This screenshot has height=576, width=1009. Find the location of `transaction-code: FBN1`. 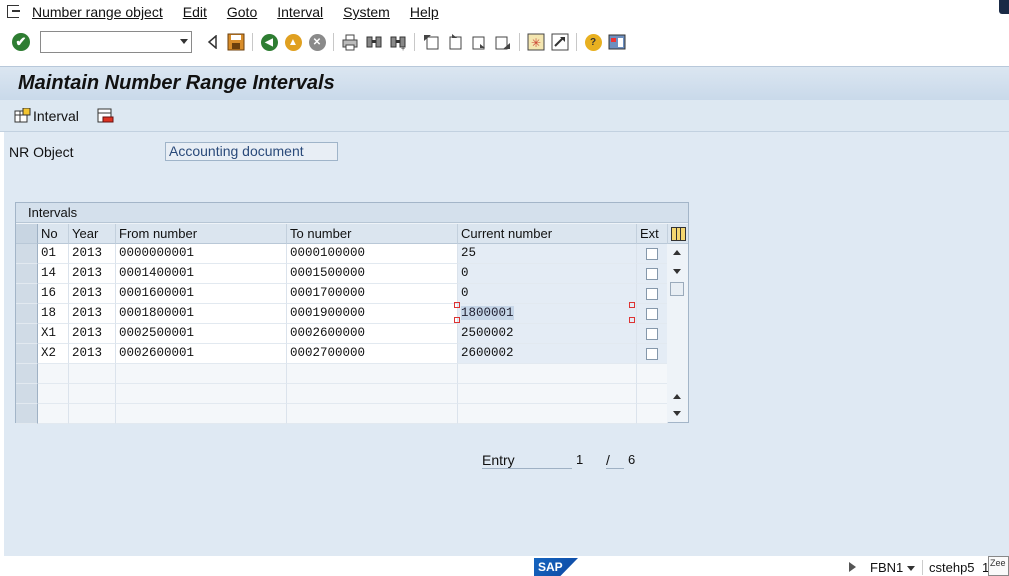

transaction-code: FBN1 is located at coordinates (893, 567).